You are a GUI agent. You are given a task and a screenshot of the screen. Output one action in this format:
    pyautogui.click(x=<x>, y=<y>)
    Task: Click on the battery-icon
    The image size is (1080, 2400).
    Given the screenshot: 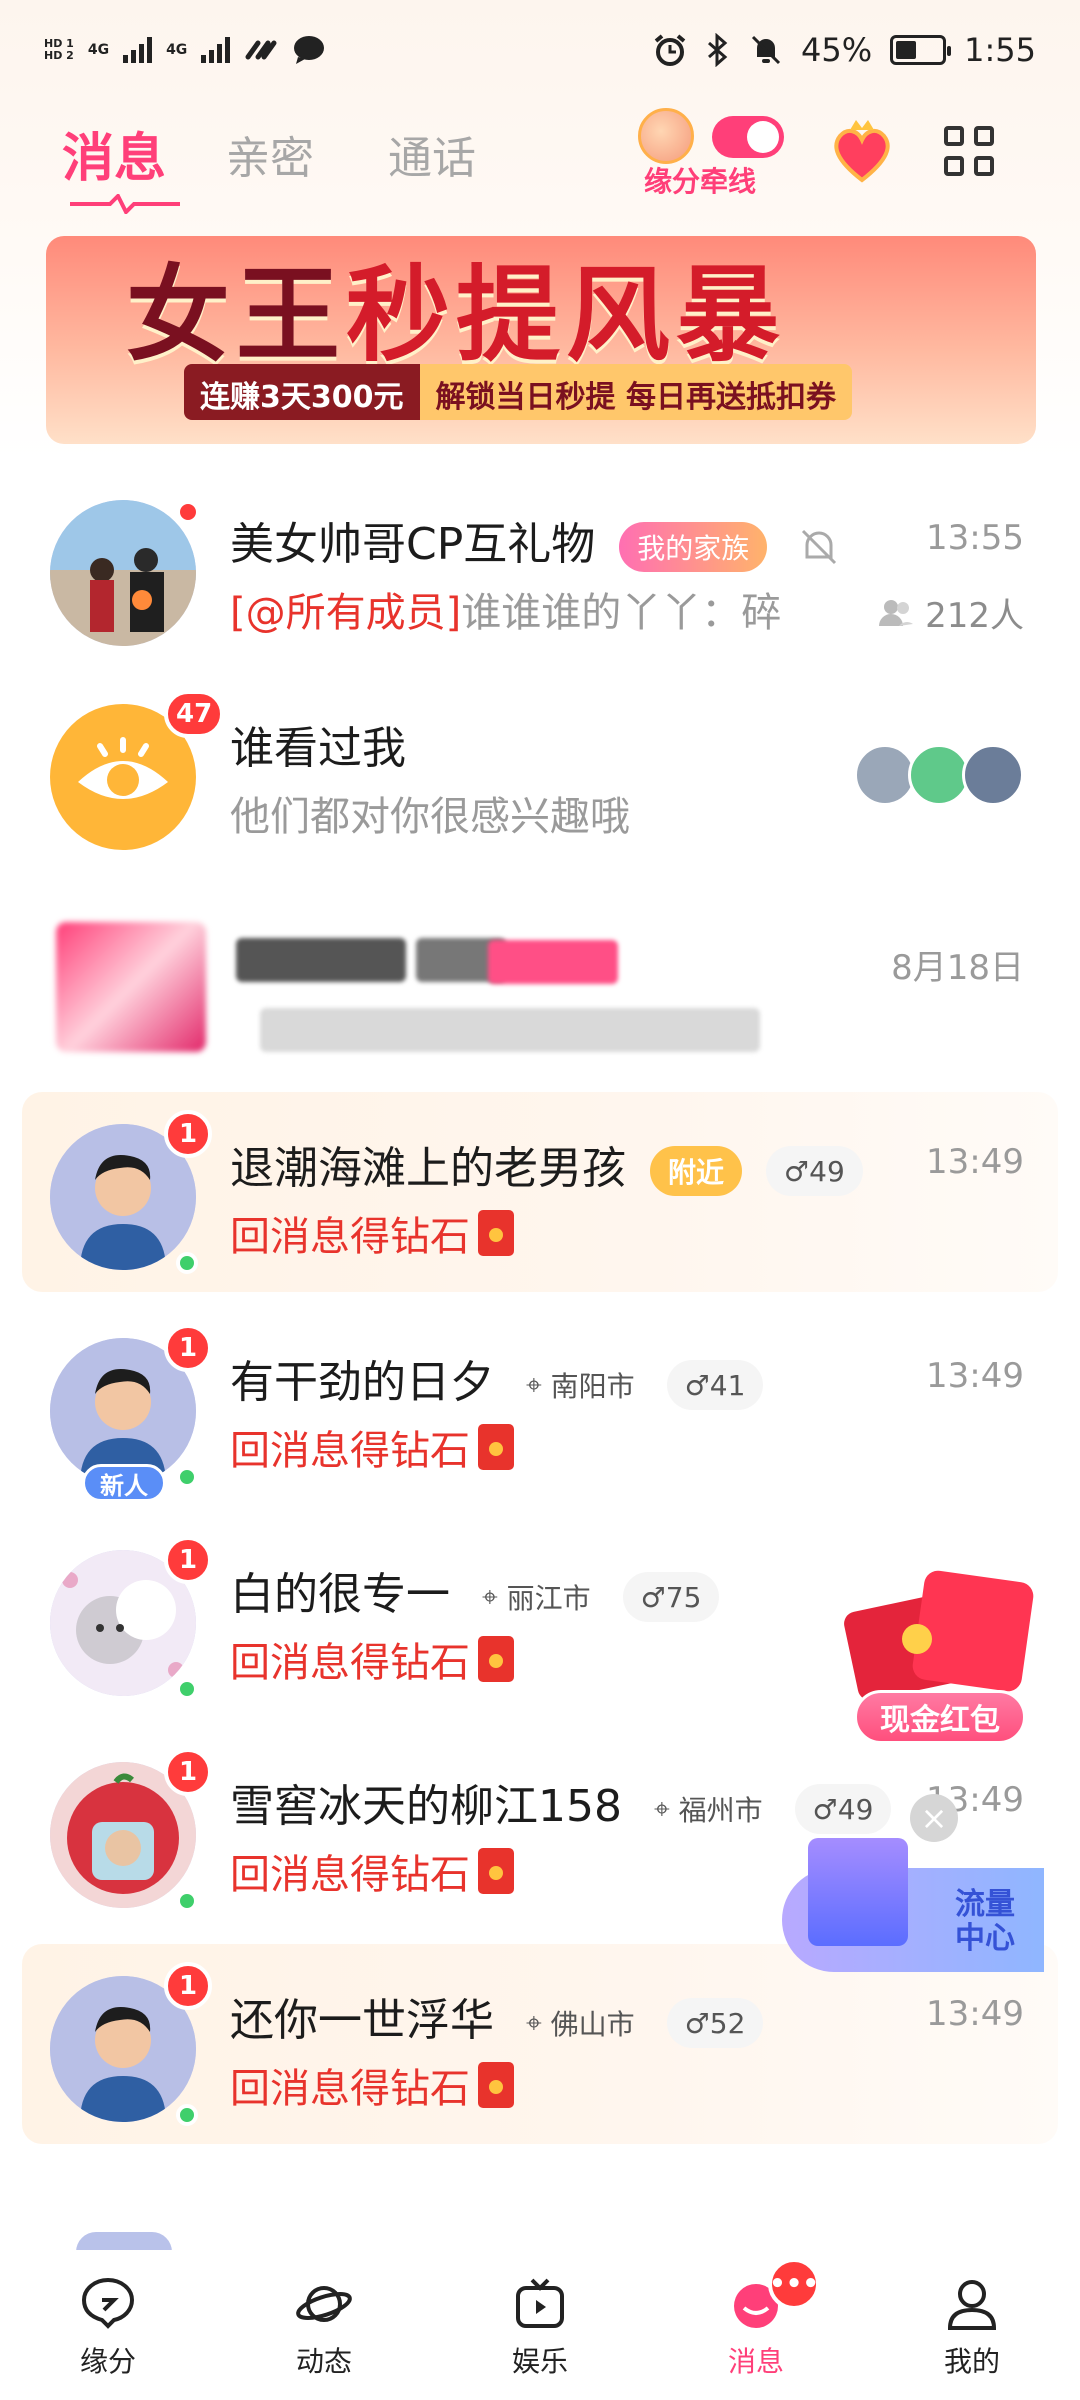 What is the action you would take?
    pyautogui.click(x=921, y=50)
    